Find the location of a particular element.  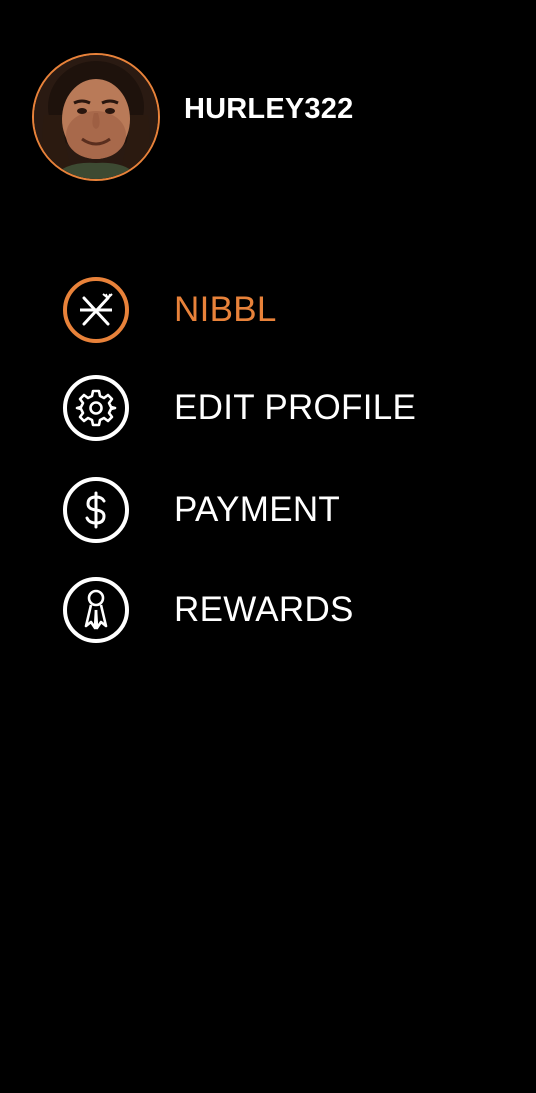

menu-item-label: REWARDS is located at coordinates (264, 609).